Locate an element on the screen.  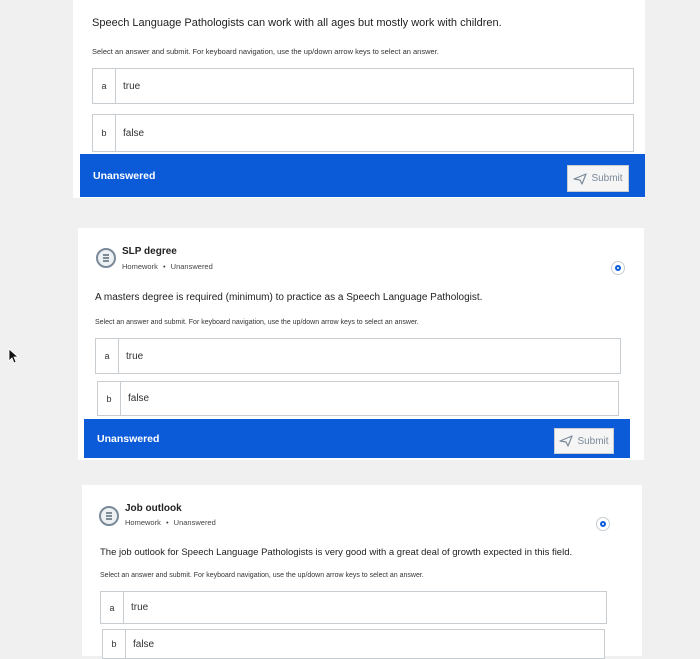
question-title: SLP degree is located at coordinates (149, 251).